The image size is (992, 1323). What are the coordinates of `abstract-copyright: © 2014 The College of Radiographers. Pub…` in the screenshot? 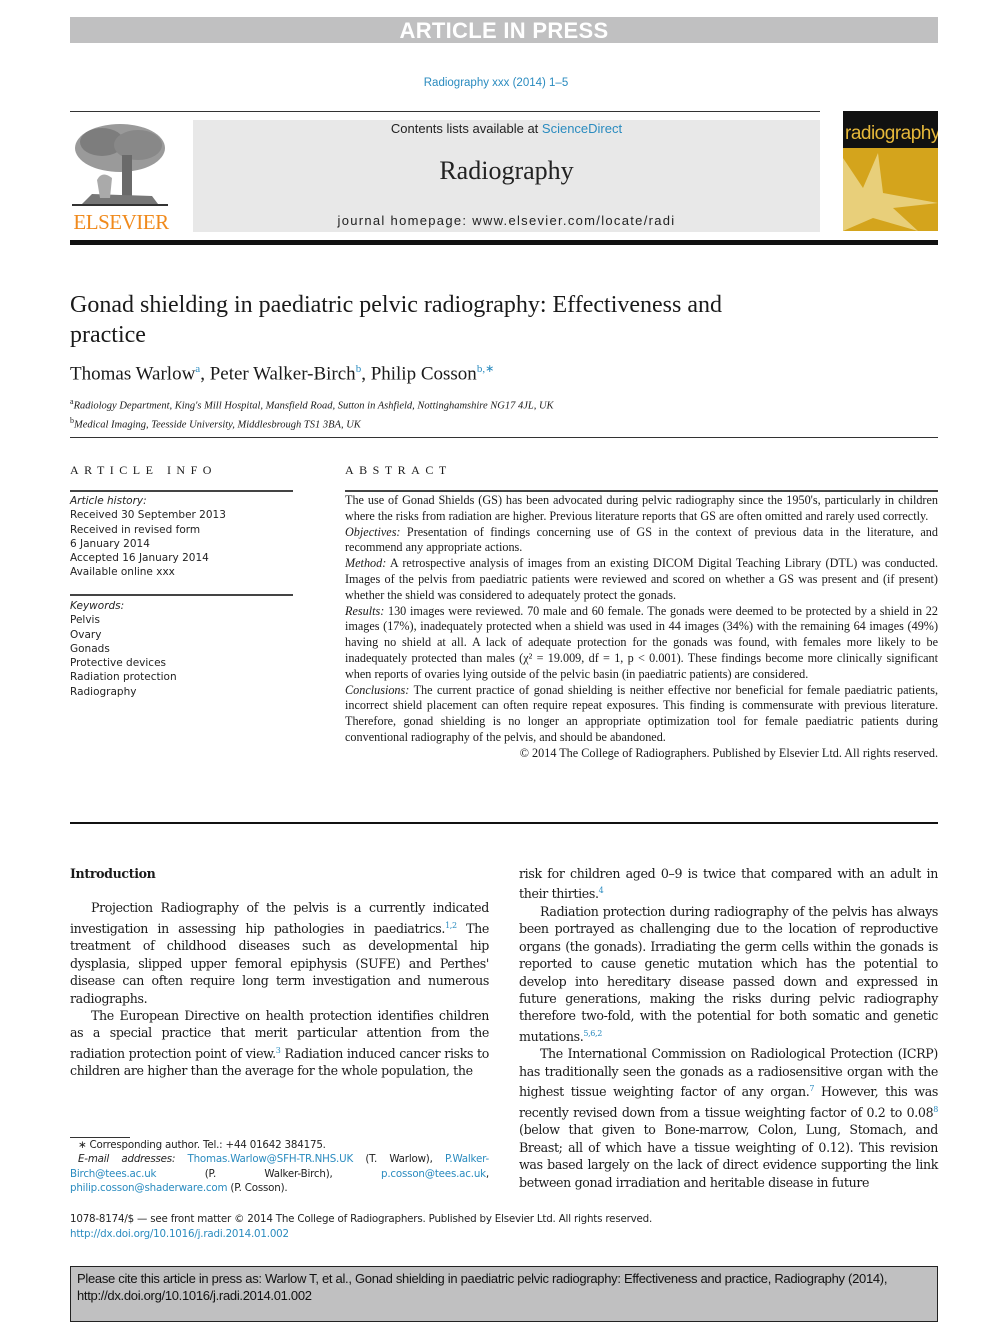 It's located at (728, 752).